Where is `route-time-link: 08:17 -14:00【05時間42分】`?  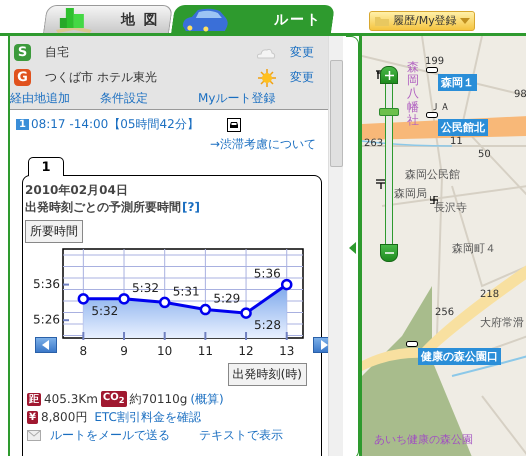 route-time-link: 08:17 -14:00【05時間42分】 is located at coordinates (114, 124).